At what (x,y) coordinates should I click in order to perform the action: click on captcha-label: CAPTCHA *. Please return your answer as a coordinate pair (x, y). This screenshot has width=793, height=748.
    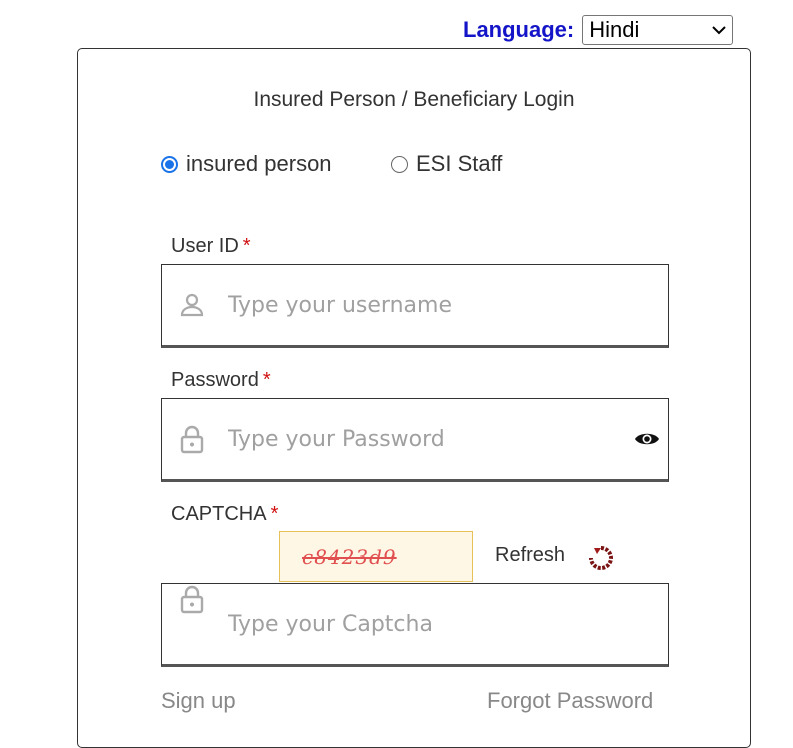
    Looking at the image, I should click on (224, 514).